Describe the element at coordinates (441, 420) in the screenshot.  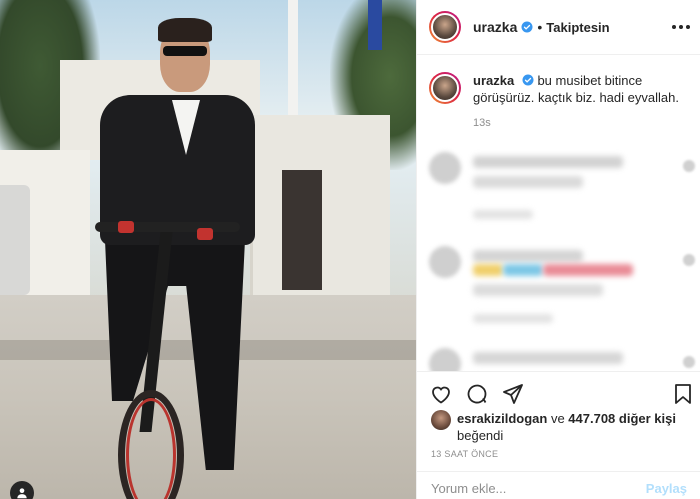
I see `liker-avatar` at that location.